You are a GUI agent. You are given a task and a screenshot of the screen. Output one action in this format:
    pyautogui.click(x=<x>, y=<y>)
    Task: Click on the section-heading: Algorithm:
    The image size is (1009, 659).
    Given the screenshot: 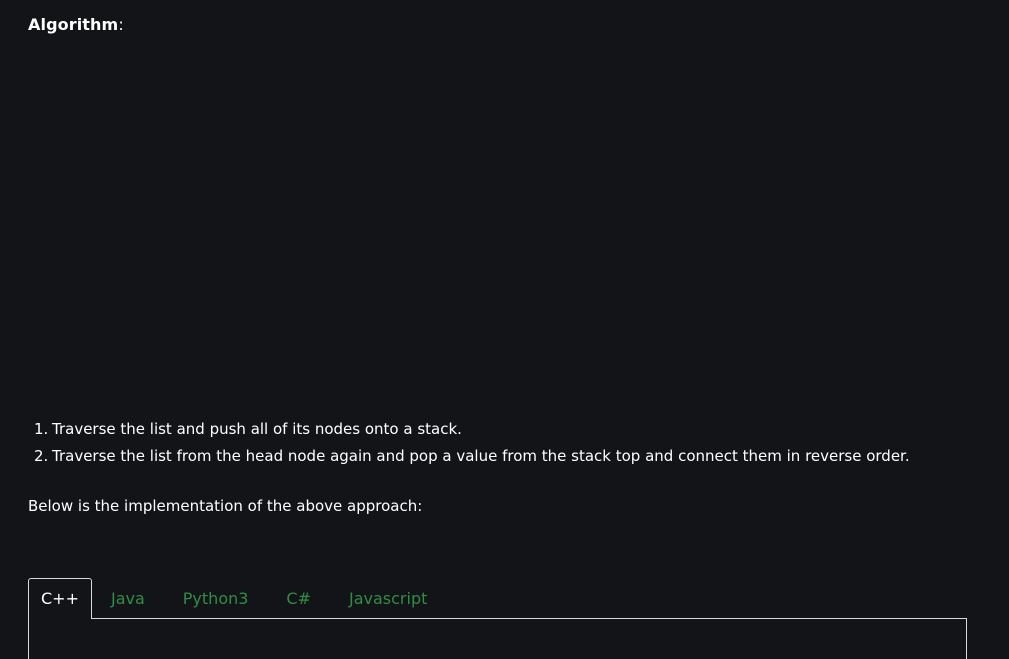 What is the action you would take?
    pyautogui.click(x=76, y=25)
    